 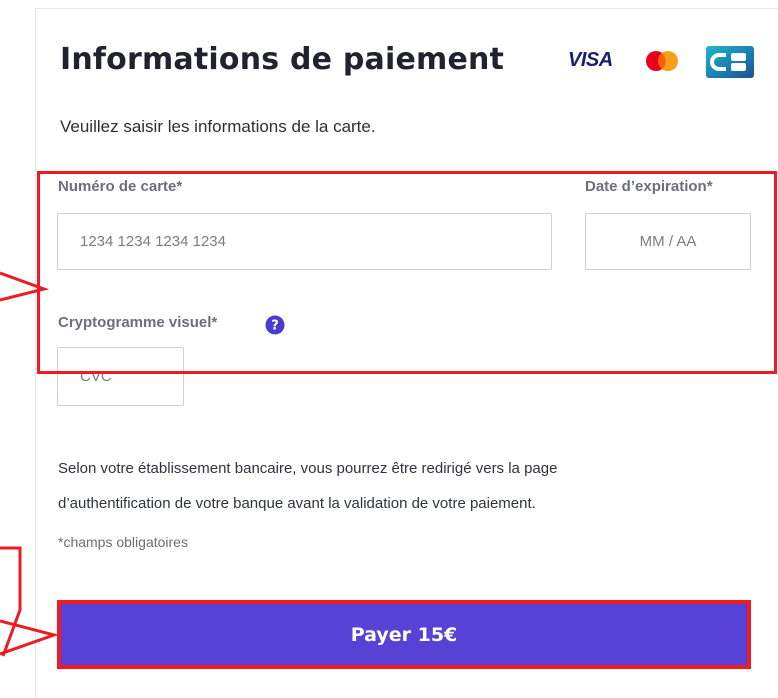 What do you see at coordinates (11, 601) in the screenshot?
I see `button-callout-arrow` at bounding box center [11, 601].